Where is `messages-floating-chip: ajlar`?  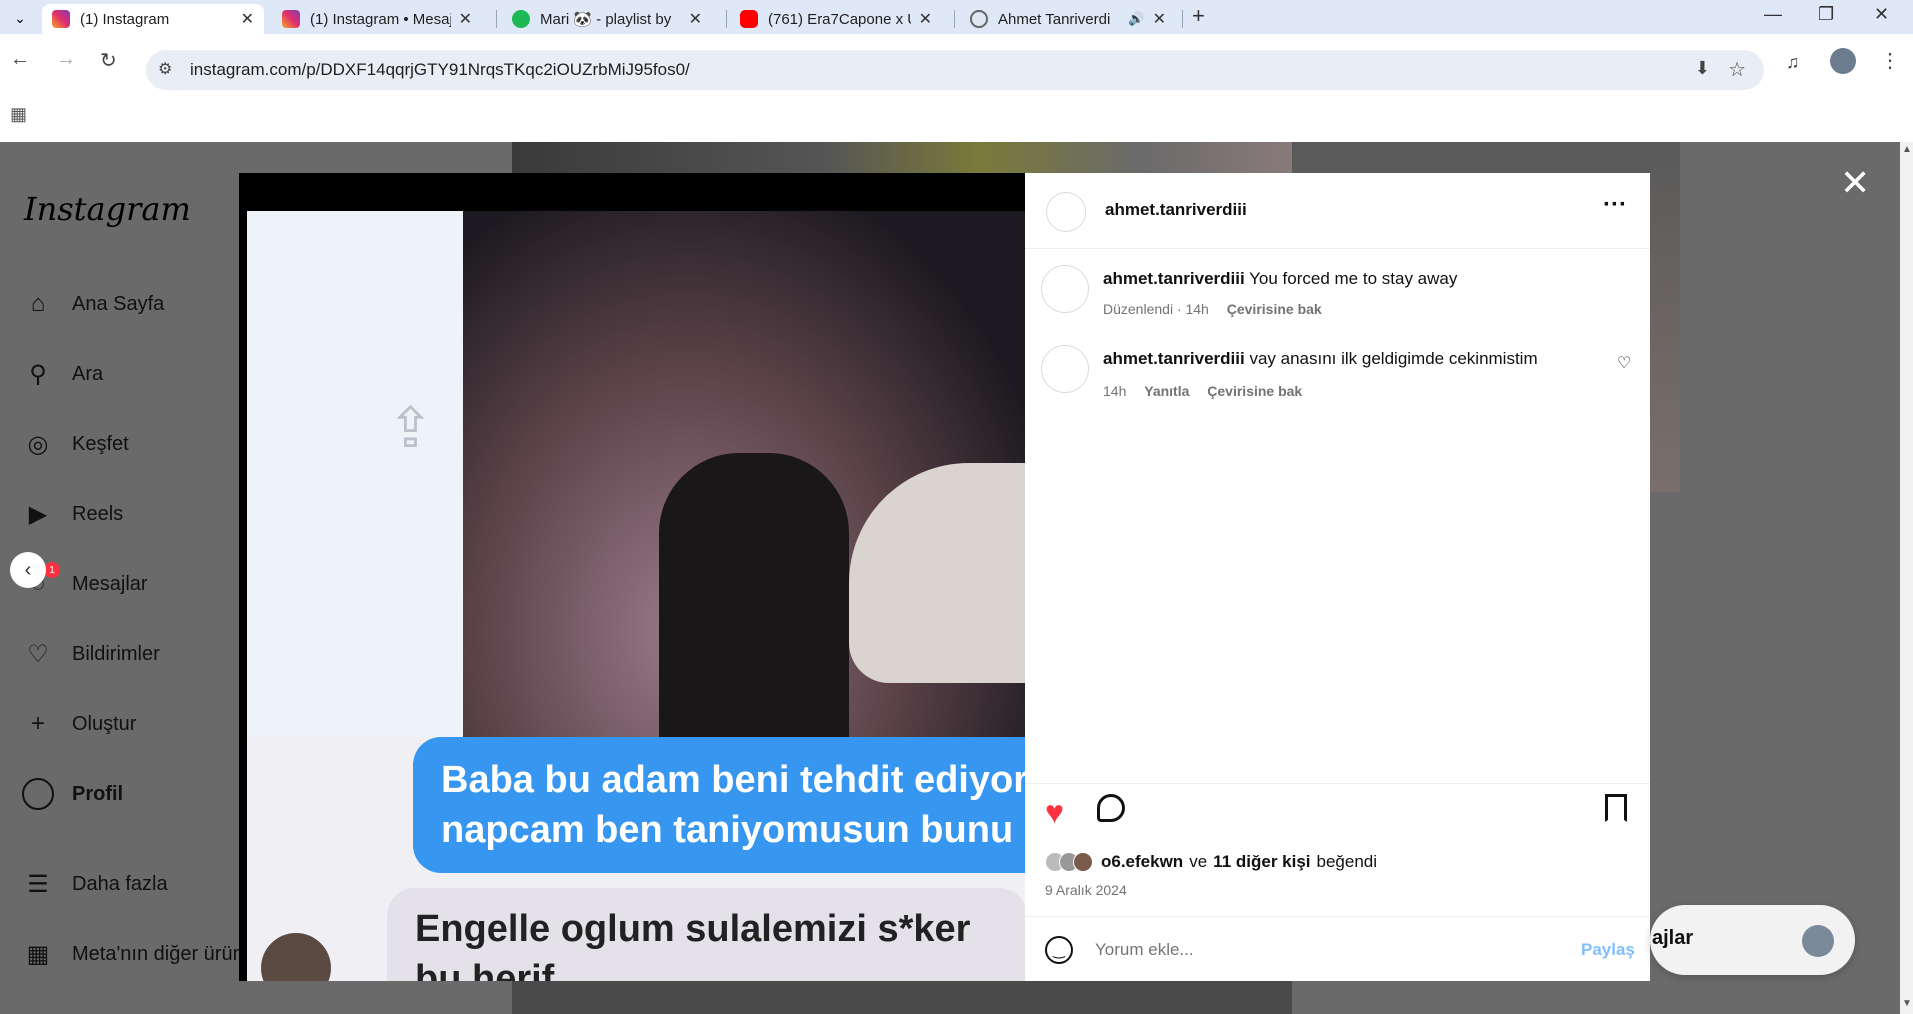 messages-floating-chip: ajlar is located at coordinates (1752, 940).